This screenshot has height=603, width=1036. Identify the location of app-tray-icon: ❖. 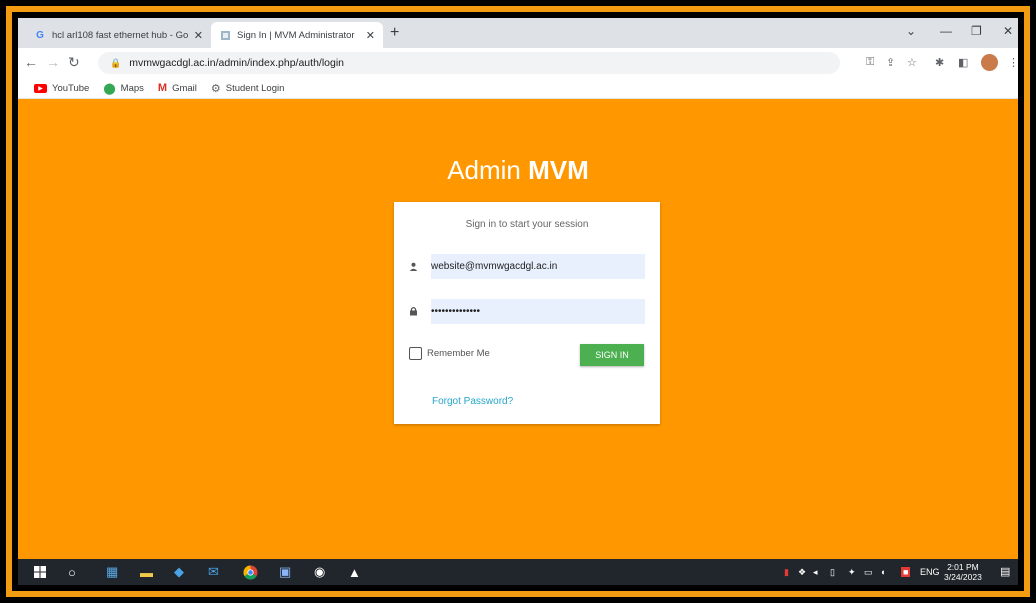
(802, 572).